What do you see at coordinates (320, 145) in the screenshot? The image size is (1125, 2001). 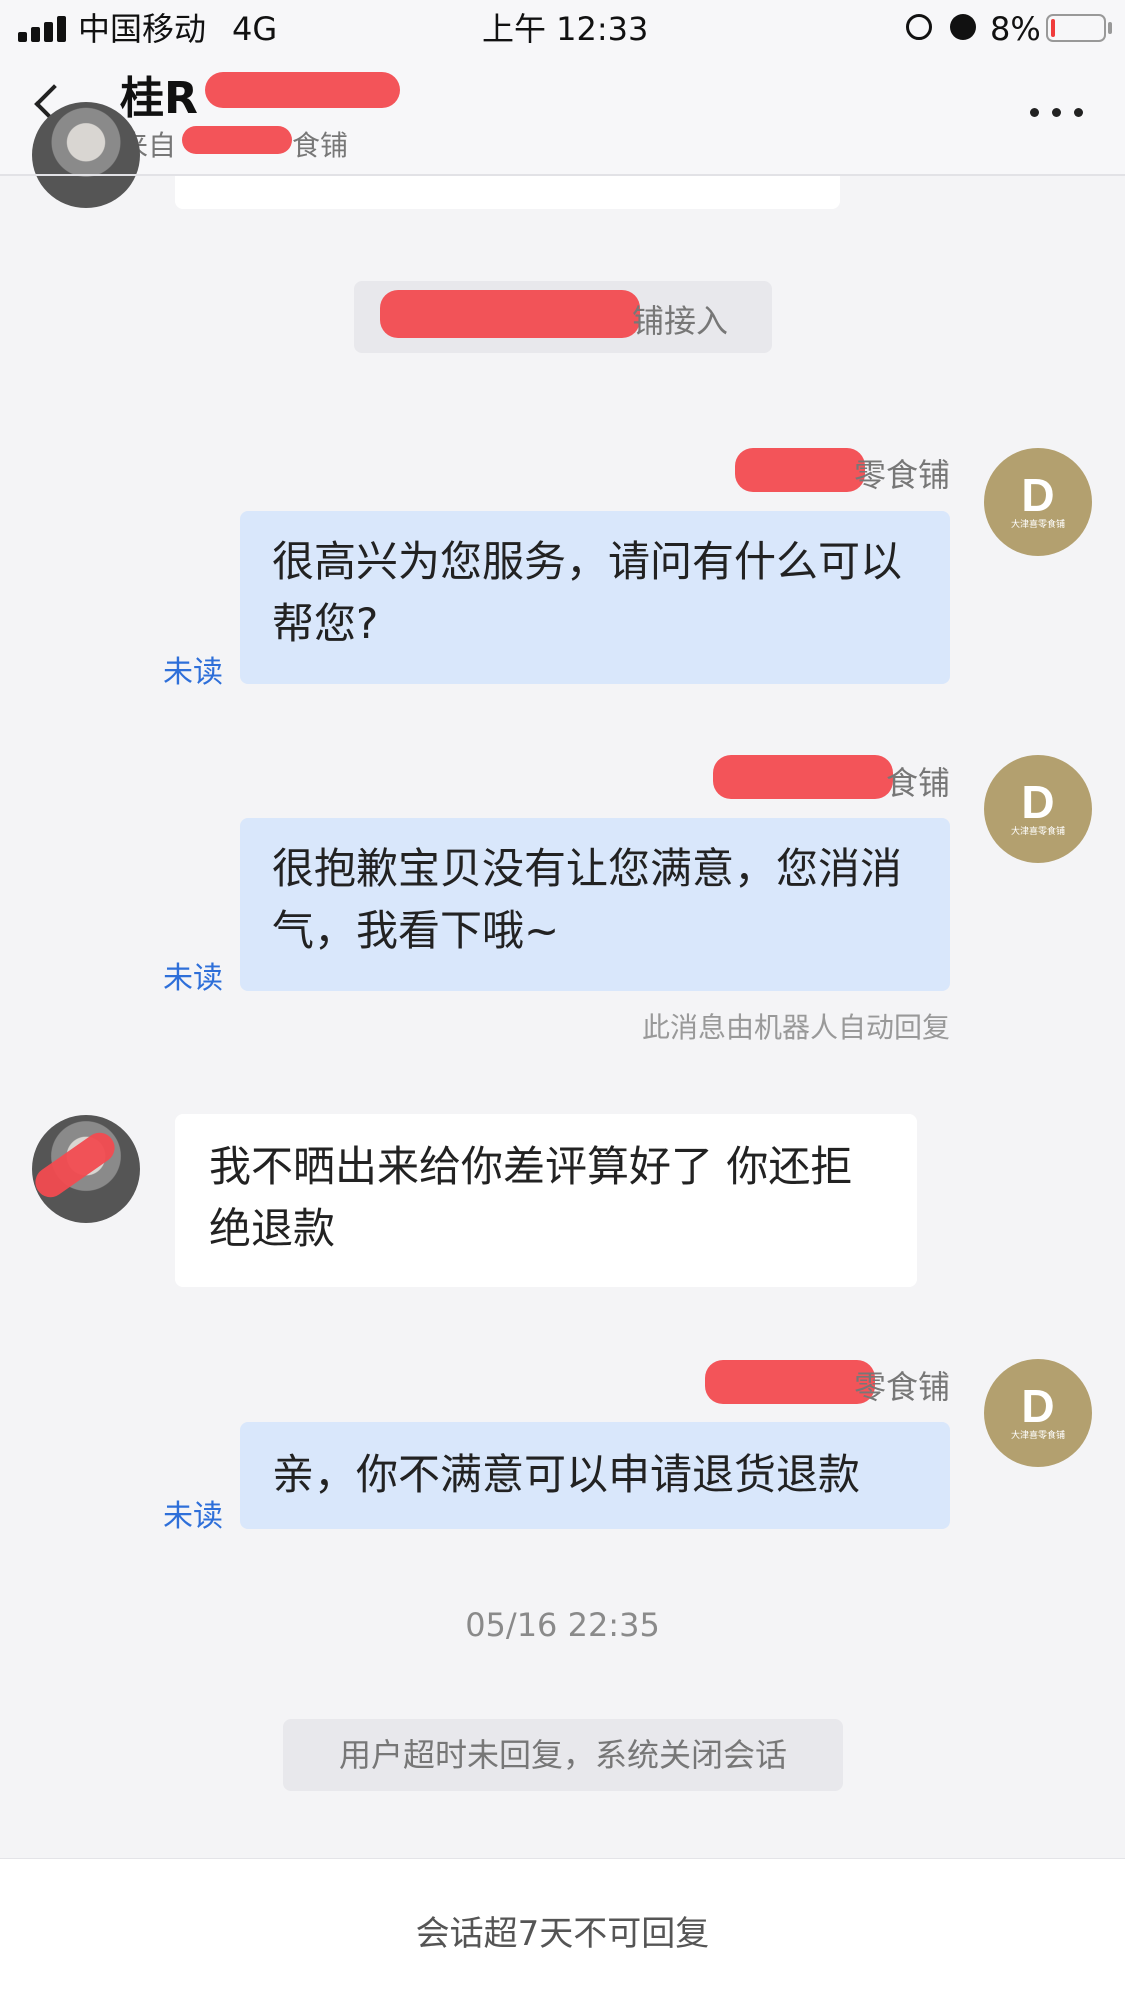 I see `subtitle-suffix: 食铺` at bounding box center [320, 145].